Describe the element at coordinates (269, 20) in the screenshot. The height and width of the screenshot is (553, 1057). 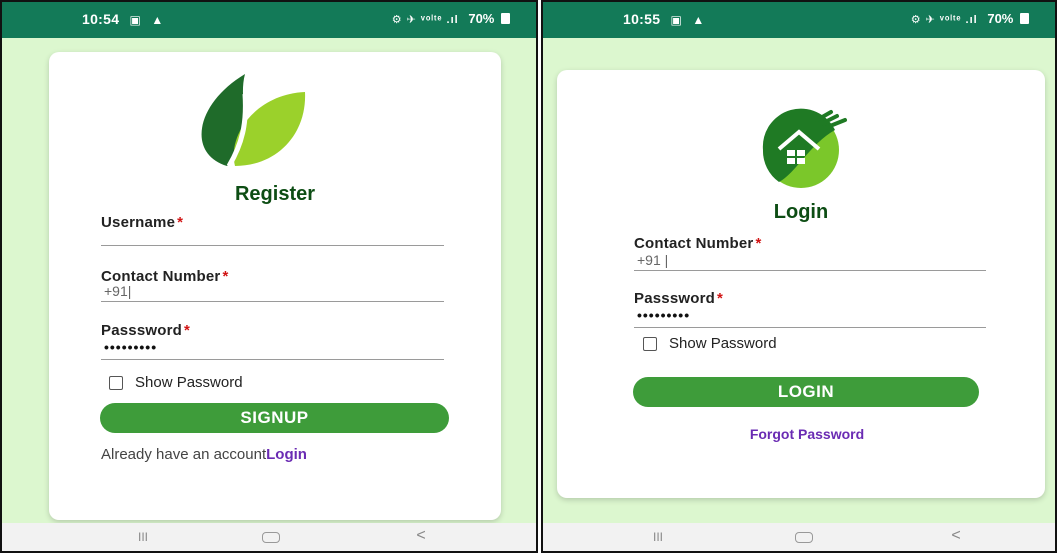
I see `status-bar: 10:54 ▣ ▲ ⚙ ✈ ᵛᵒˡᵗᵉ .ıl 70%` at that location.